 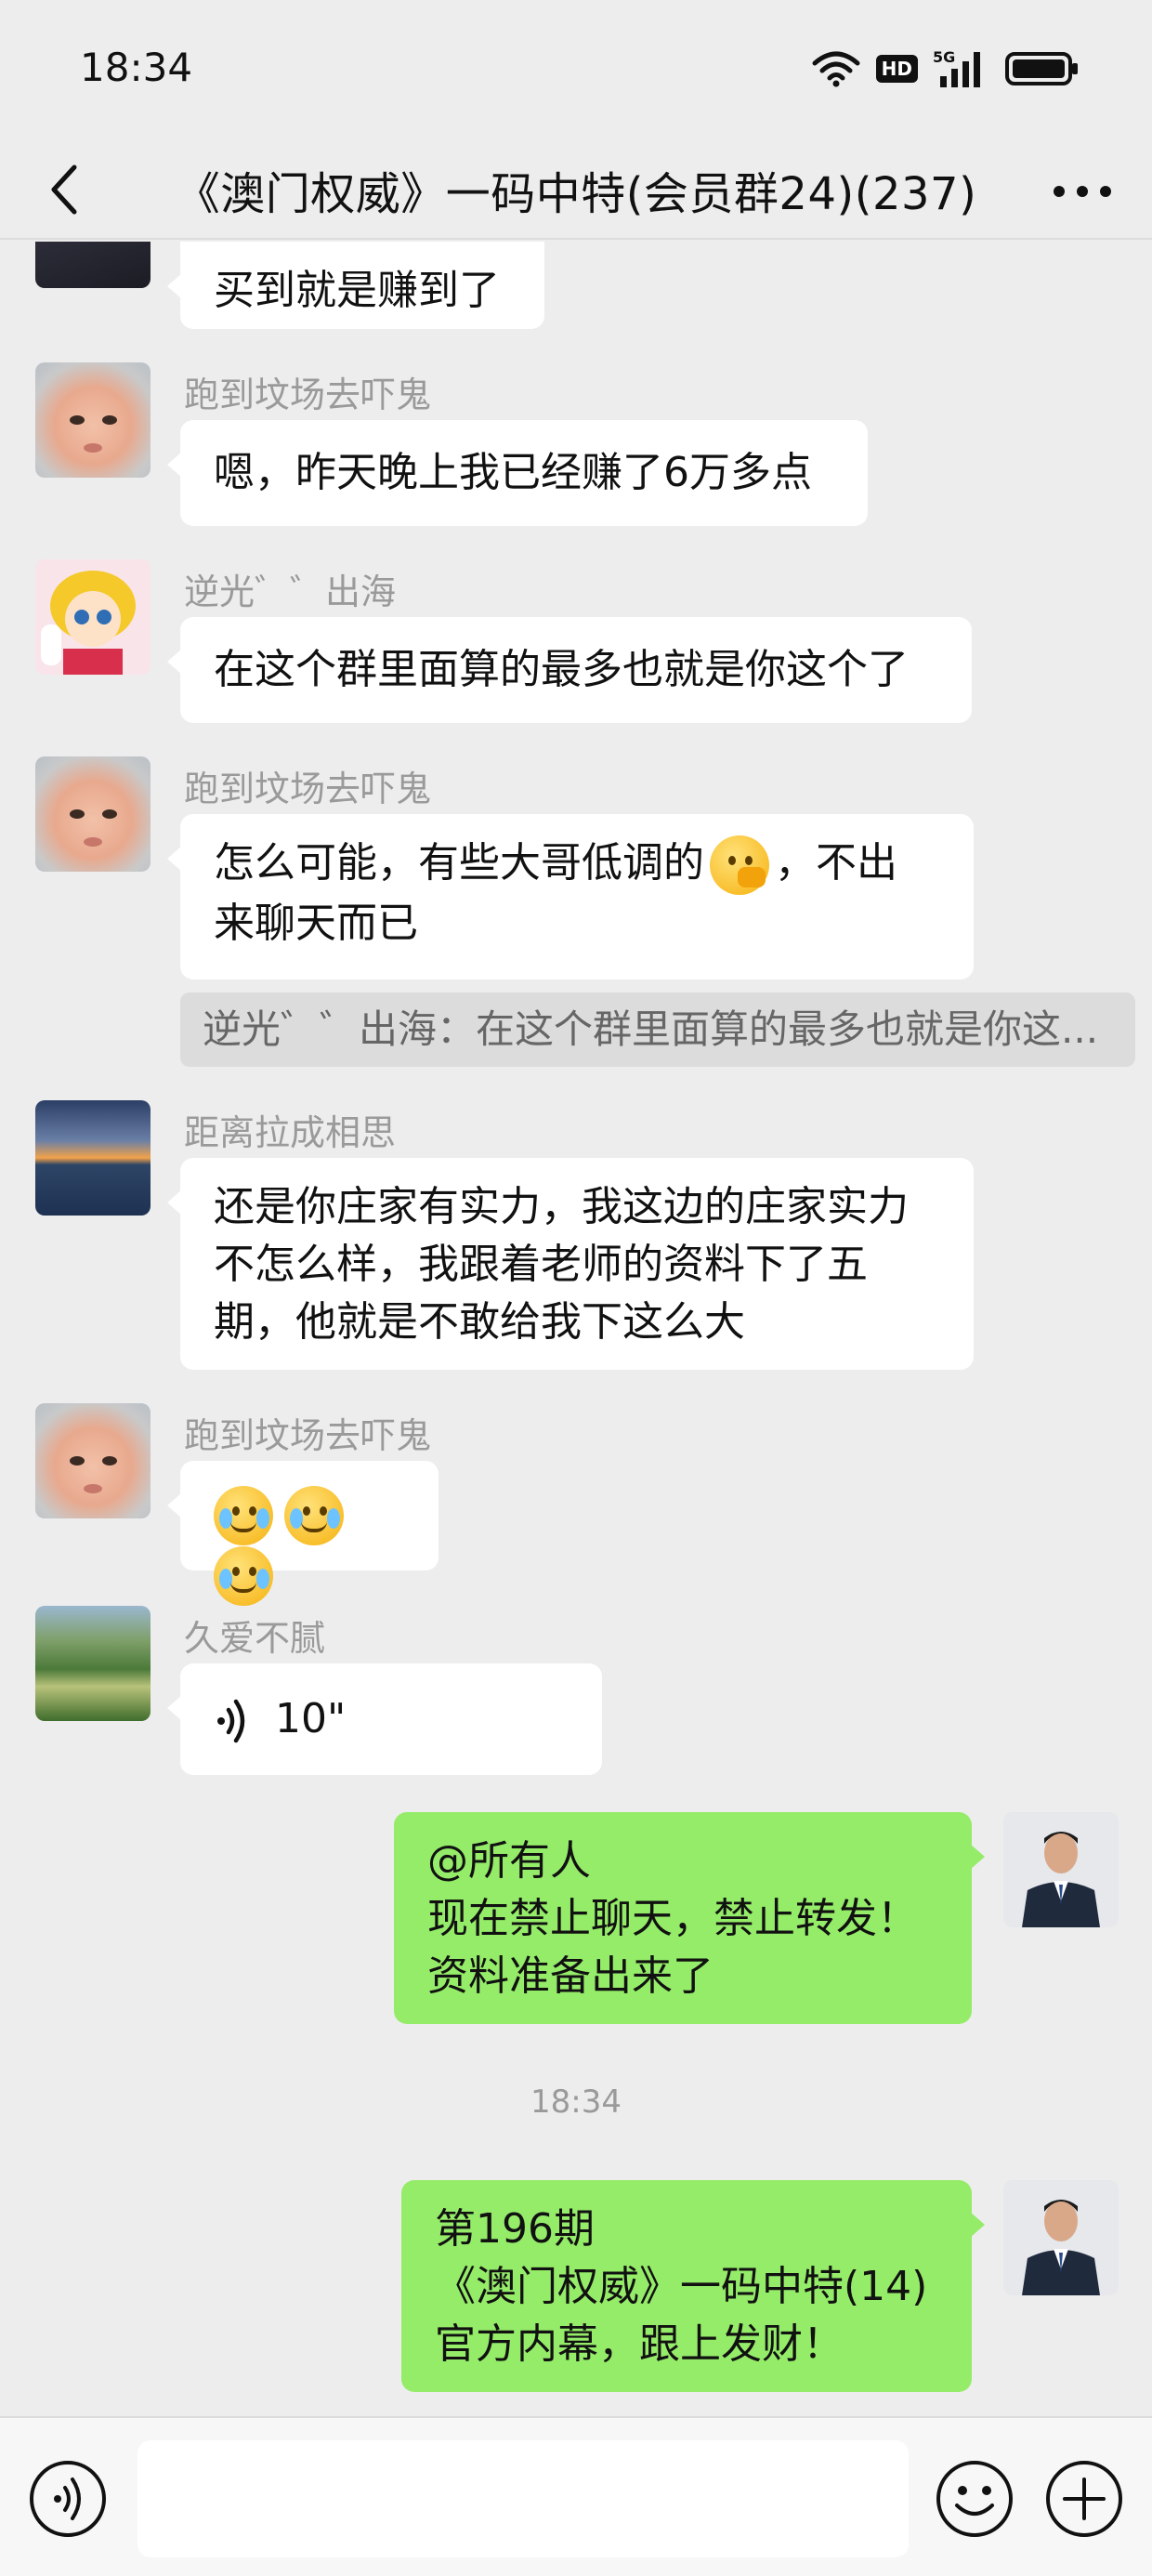 What do you see at coordinates (136, 67) in the screenshot?
I see `status-time: 18:34` at bounding box center [136, 67].